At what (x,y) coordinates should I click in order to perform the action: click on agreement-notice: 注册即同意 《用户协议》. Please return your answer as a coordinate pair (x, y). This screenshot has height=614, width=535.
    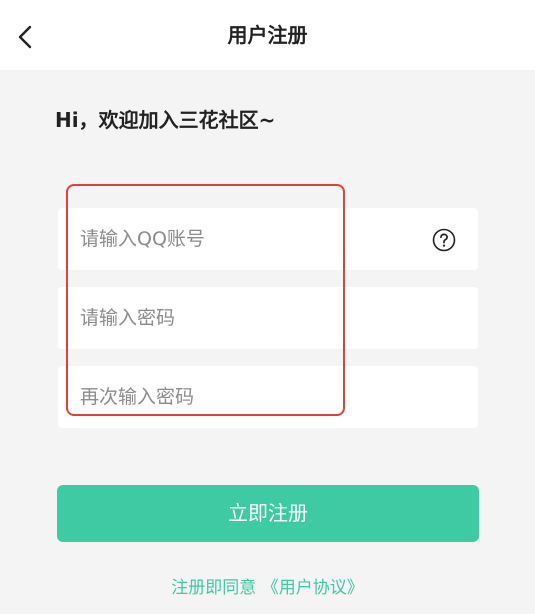
    Looking at the image, I should click on (267, 588).